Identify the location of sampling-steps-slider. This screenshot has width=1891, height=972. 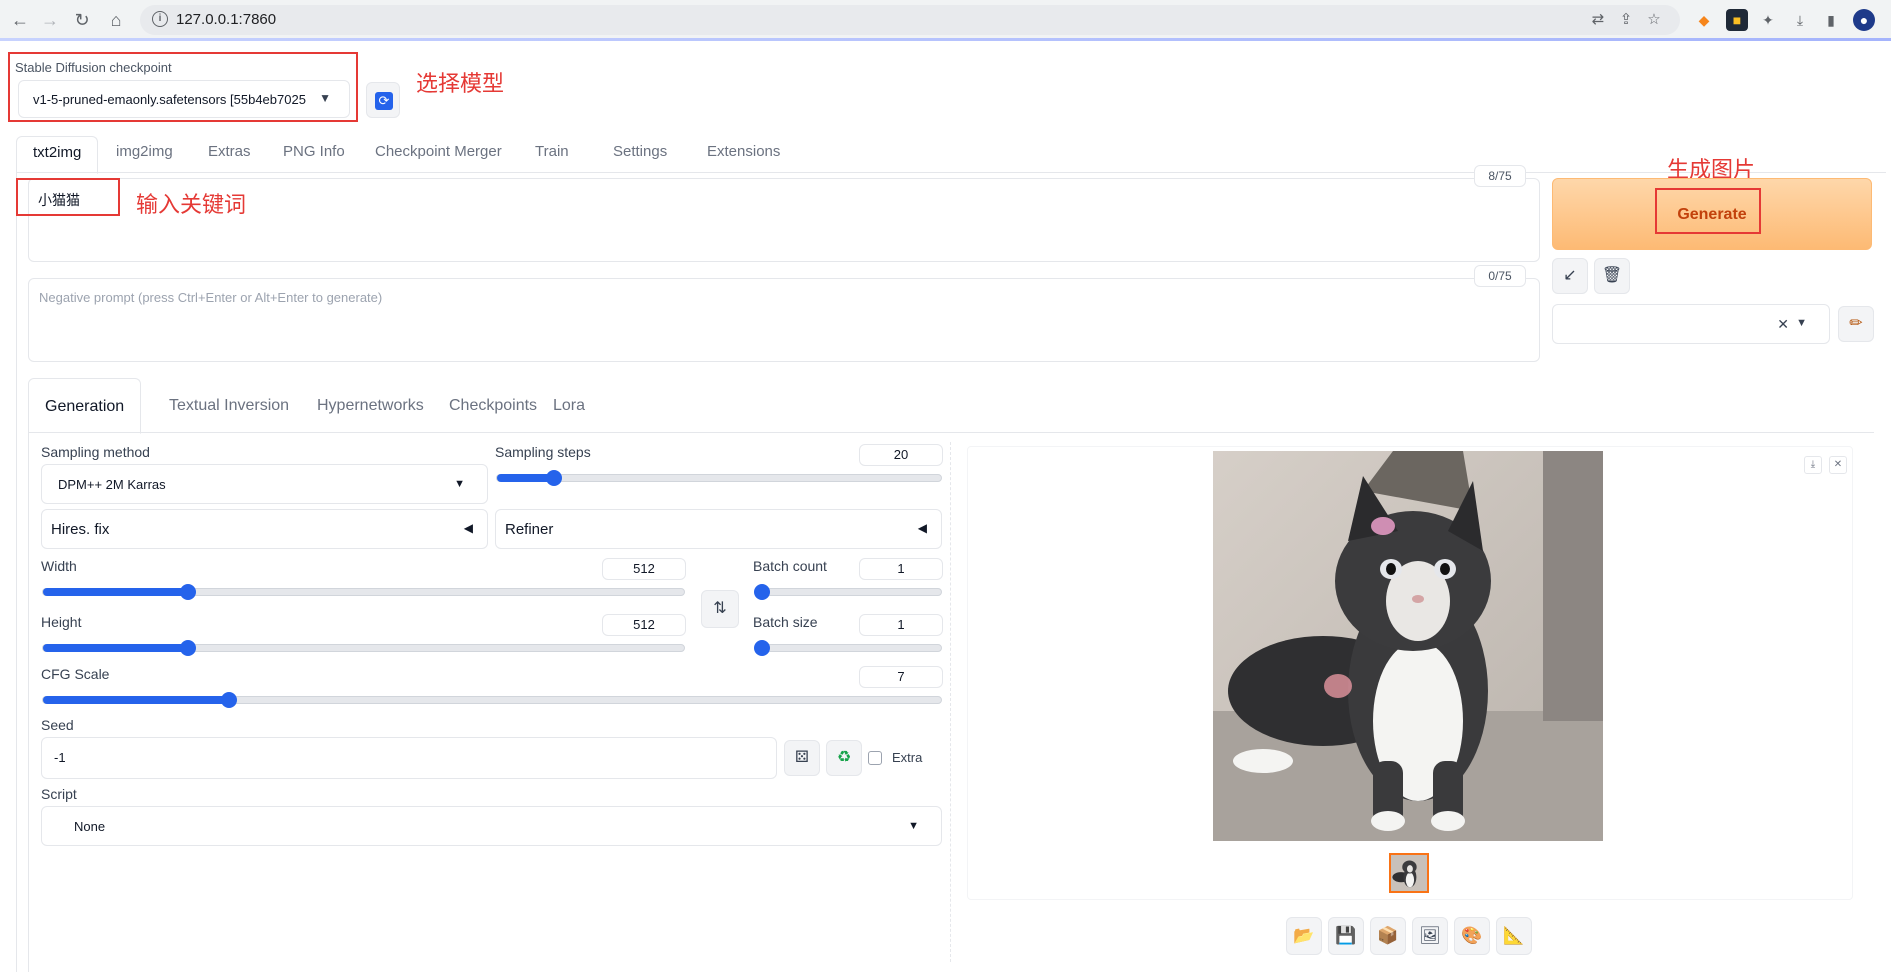
(719, 478).